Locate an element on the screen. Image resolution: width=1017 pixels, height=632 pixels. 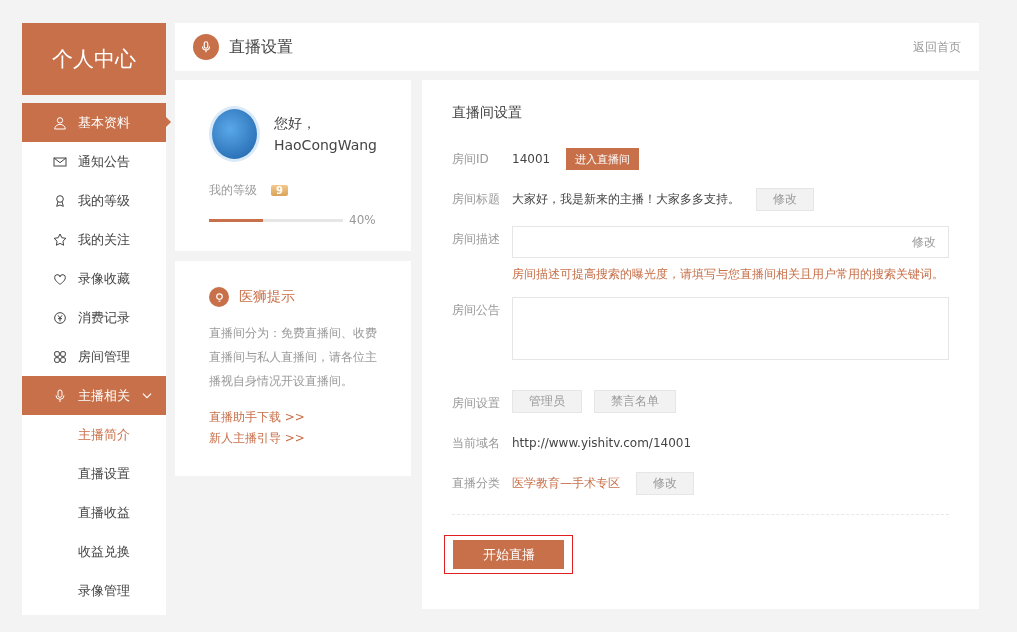
settings-button: 禁言名单 is located at coordinates (635, 401).